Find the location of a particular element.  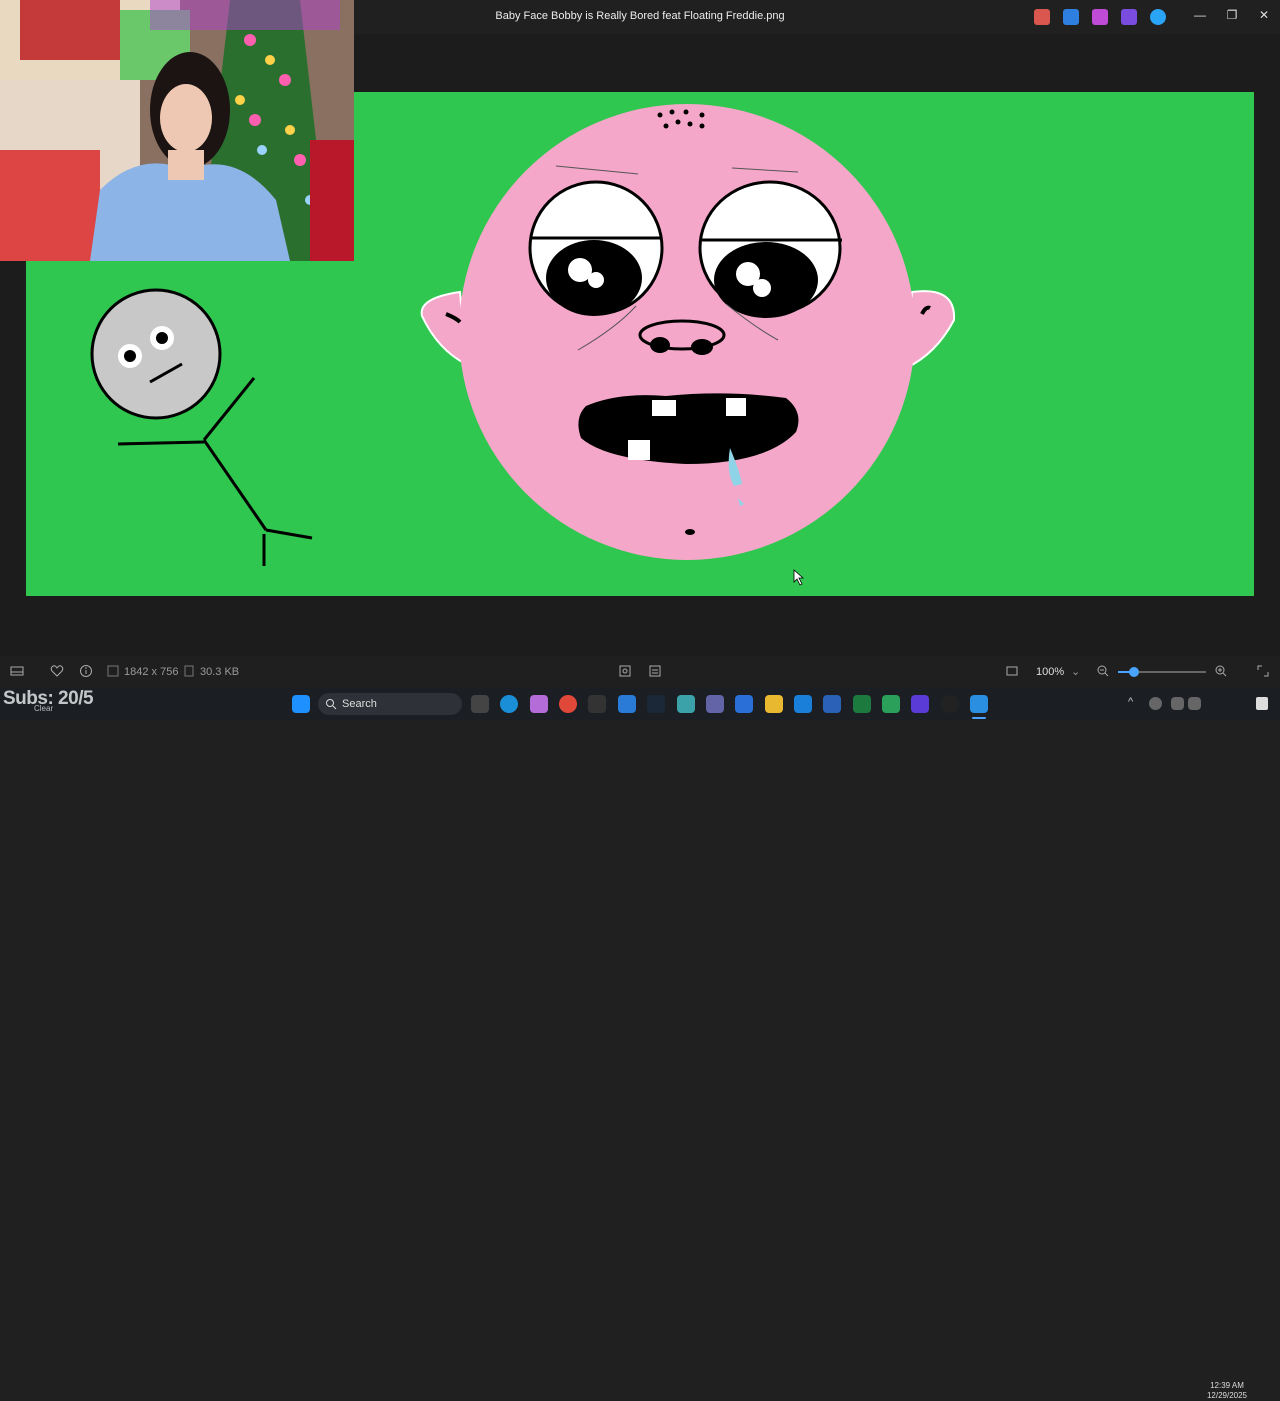

baby-face-bobby is located at coordinates (688, 332).